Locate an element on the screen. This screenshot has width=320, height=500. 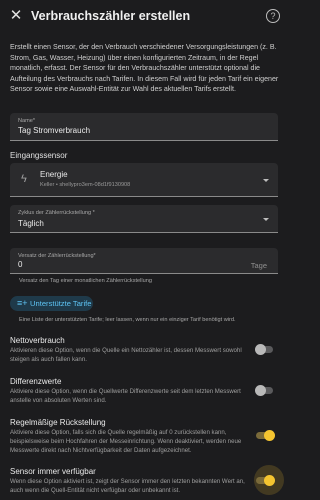
dialog-header: ✕ Verbrauchszähler erstellen ? is located at coordinates (144, 16).